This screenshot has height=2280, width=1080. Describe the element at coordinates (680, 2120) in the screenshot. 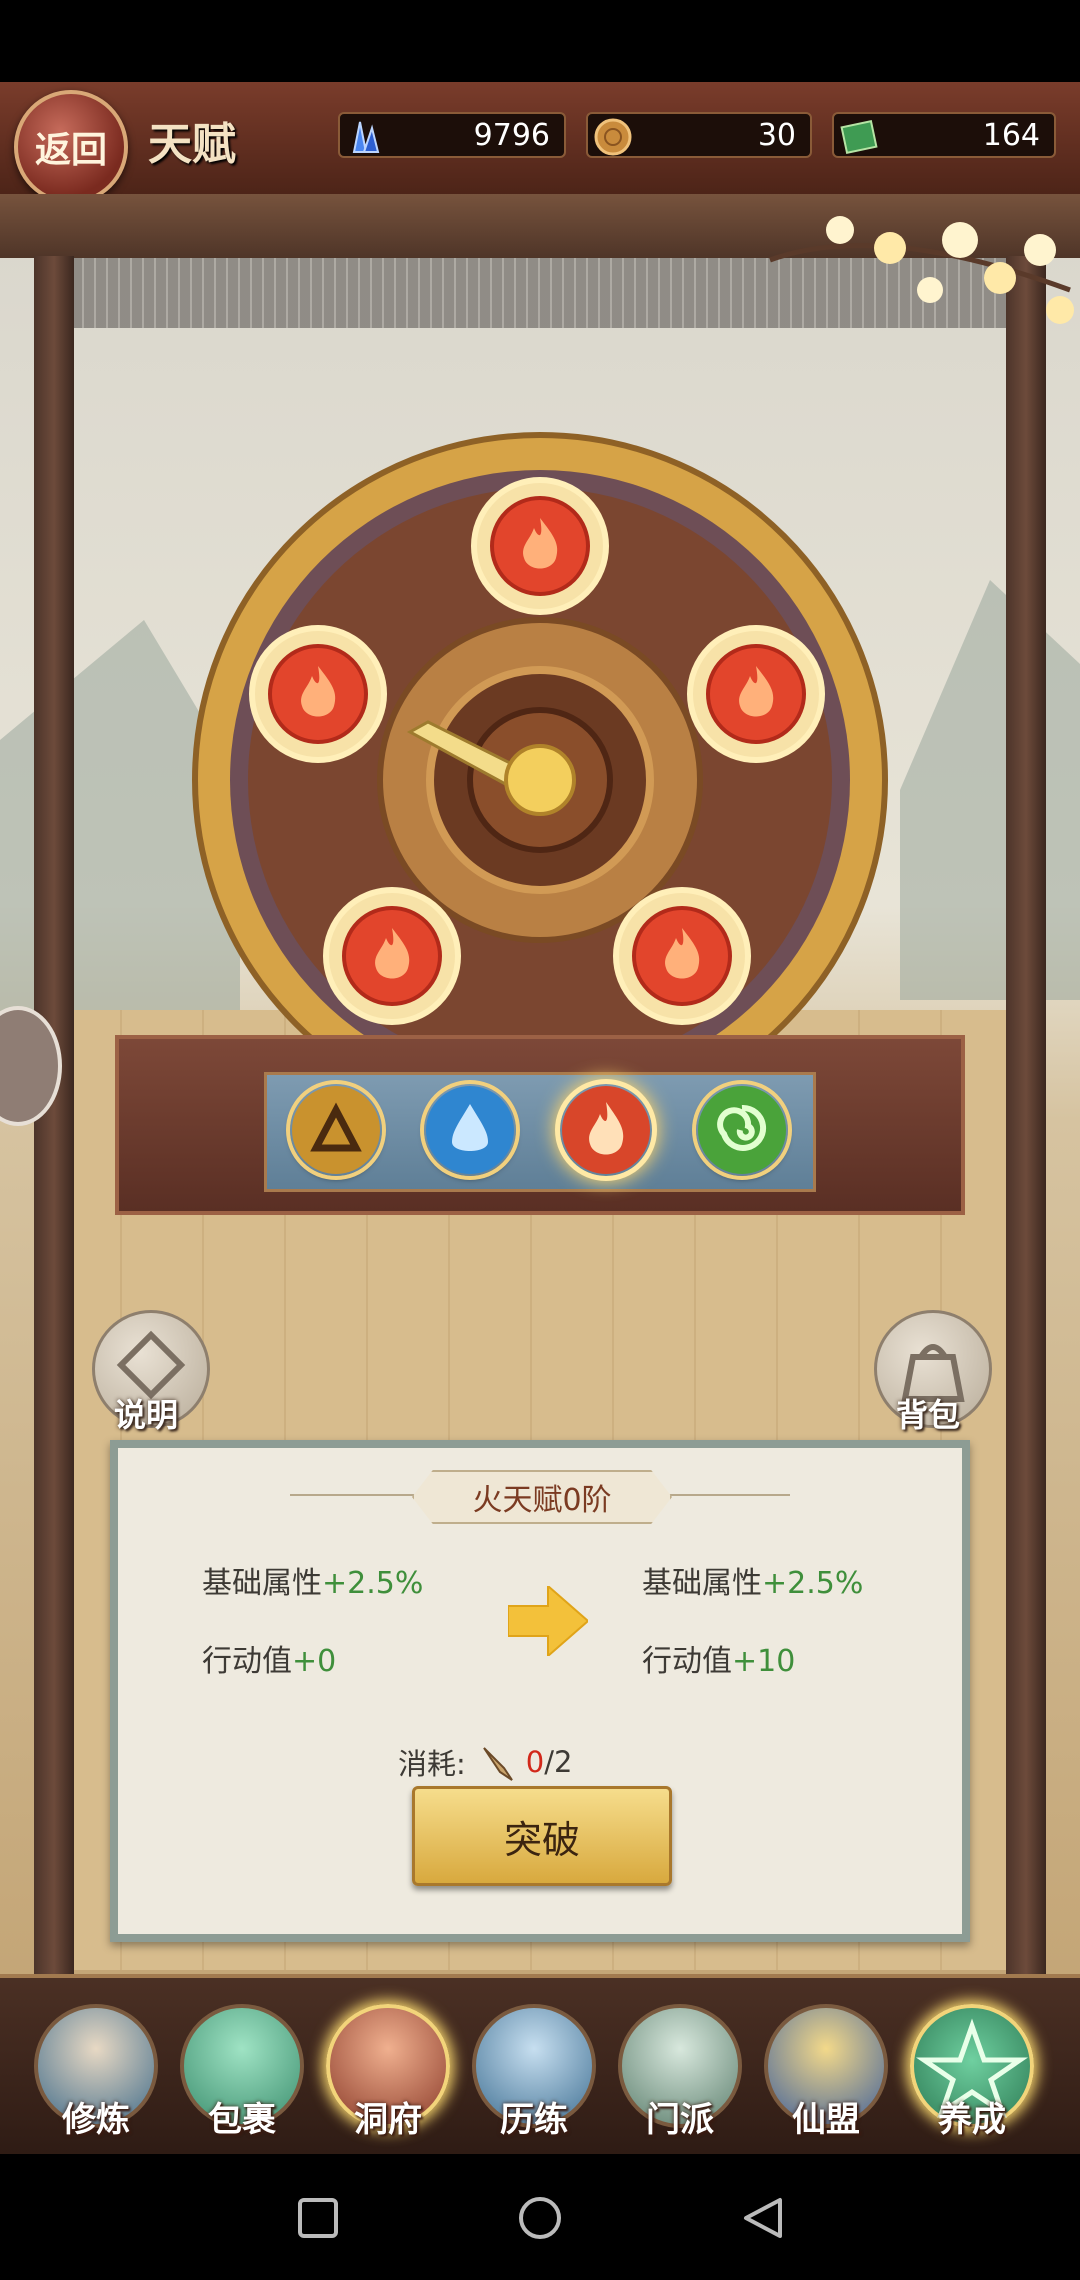

I see `nav-label: 门派` at that location.